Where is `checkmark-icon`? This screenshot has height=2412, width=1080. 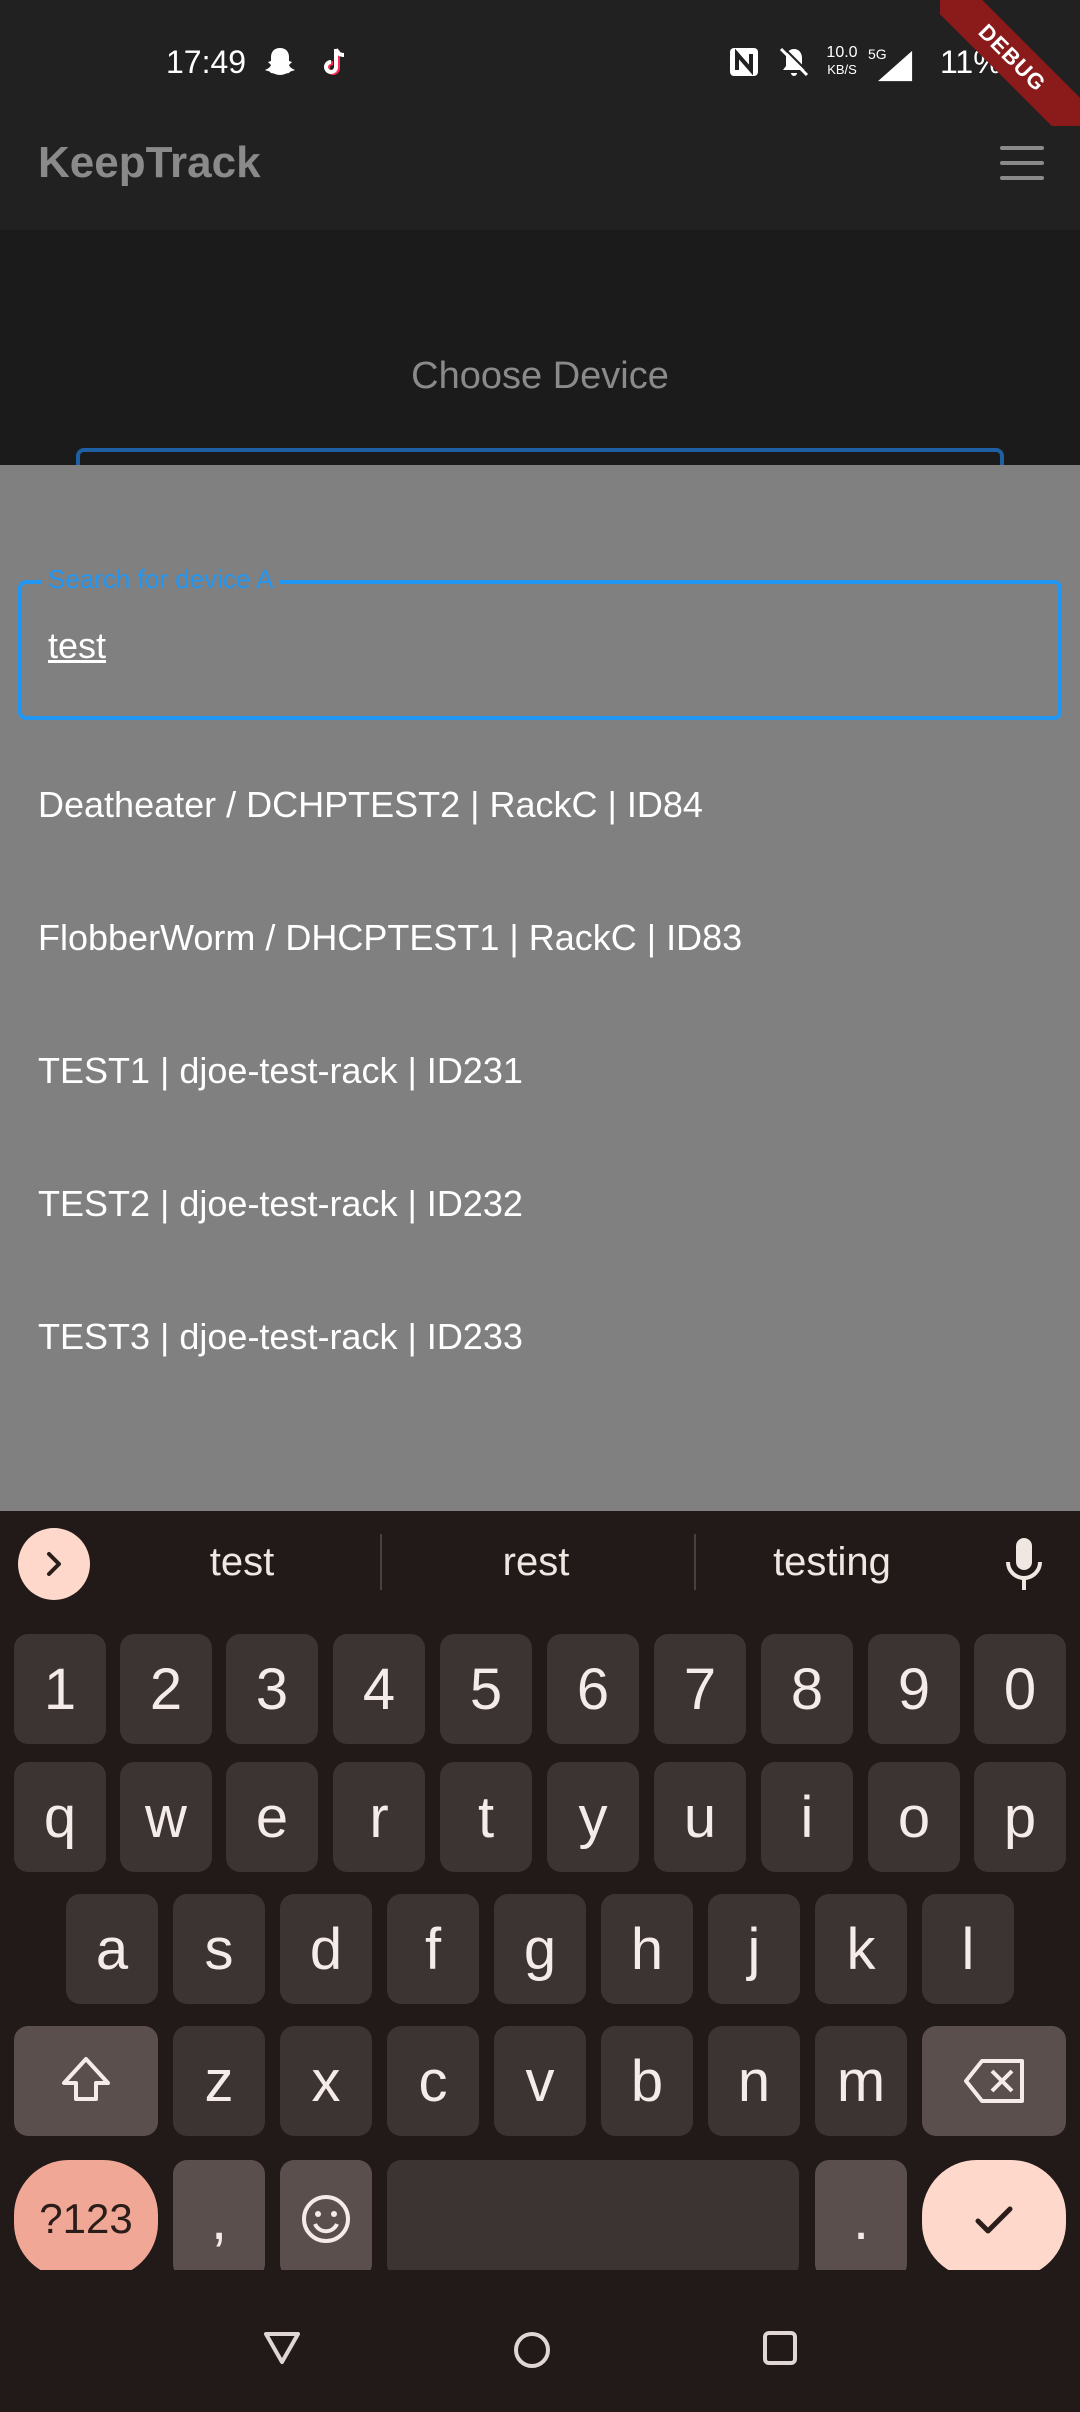 checkmark-icon is located at coordinates (994, 2220).